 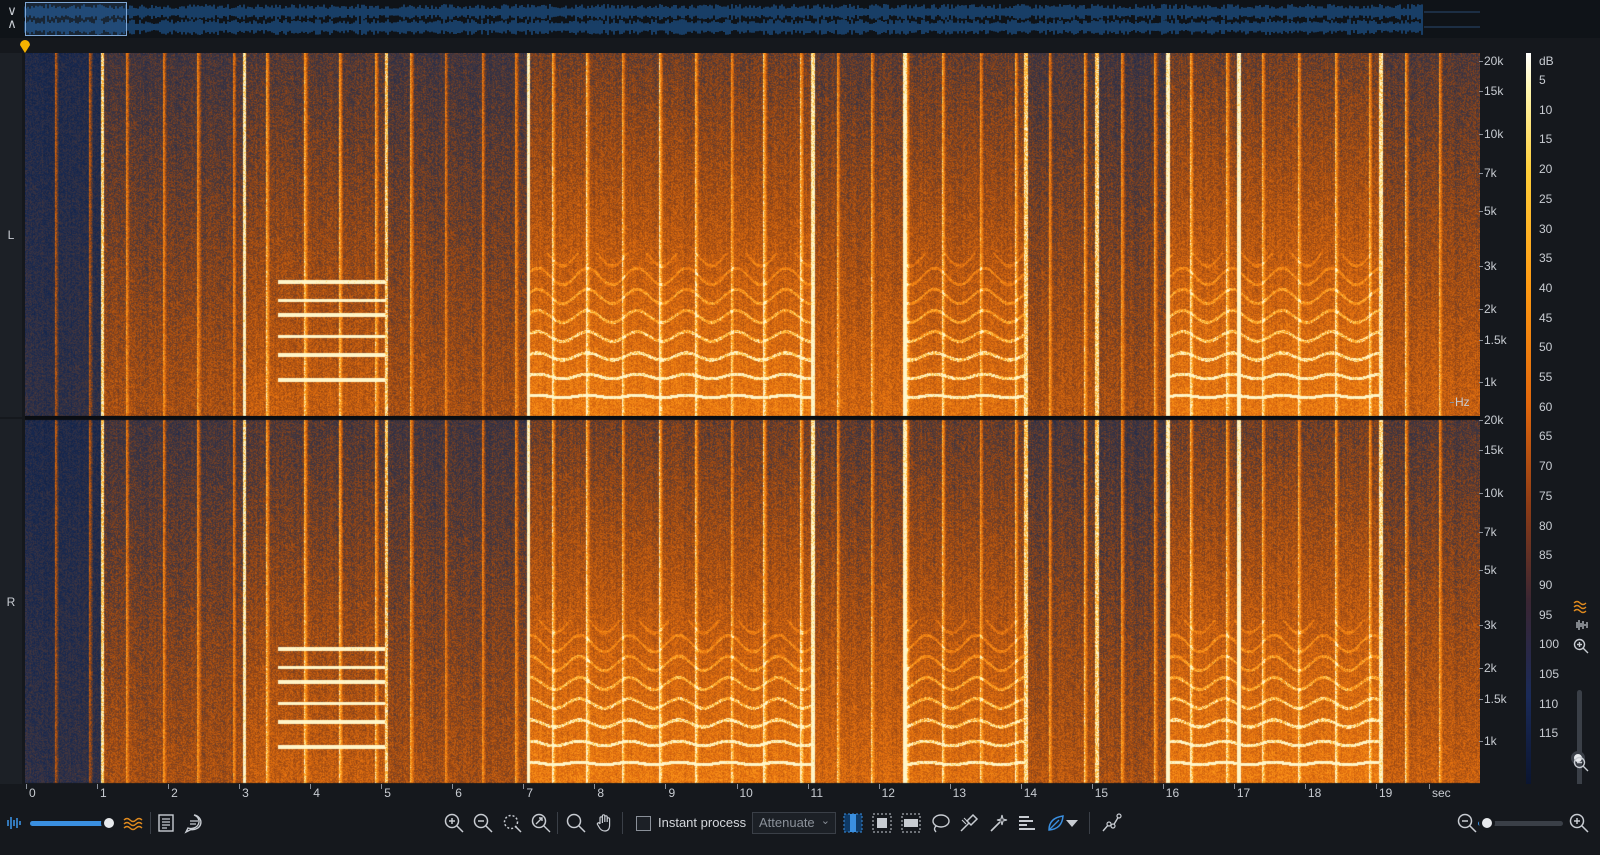 What do you see at coordinates (800, 793) in the screenshot?
I see `time-axis: 0 1 2 3 4 5 6 7 8 9 10 11 12 13 14 15 16 17 18 19 sec` at bounding box center [800, 793].